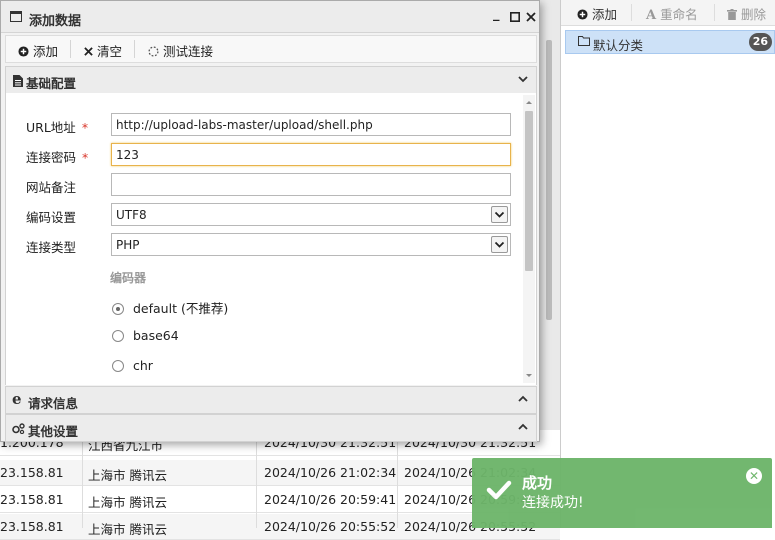 The image size is (775, 540). What do you see at coordinates (18, 81) in the screenshot?
I see `file-text-icon` at bounding box center [18, 81].